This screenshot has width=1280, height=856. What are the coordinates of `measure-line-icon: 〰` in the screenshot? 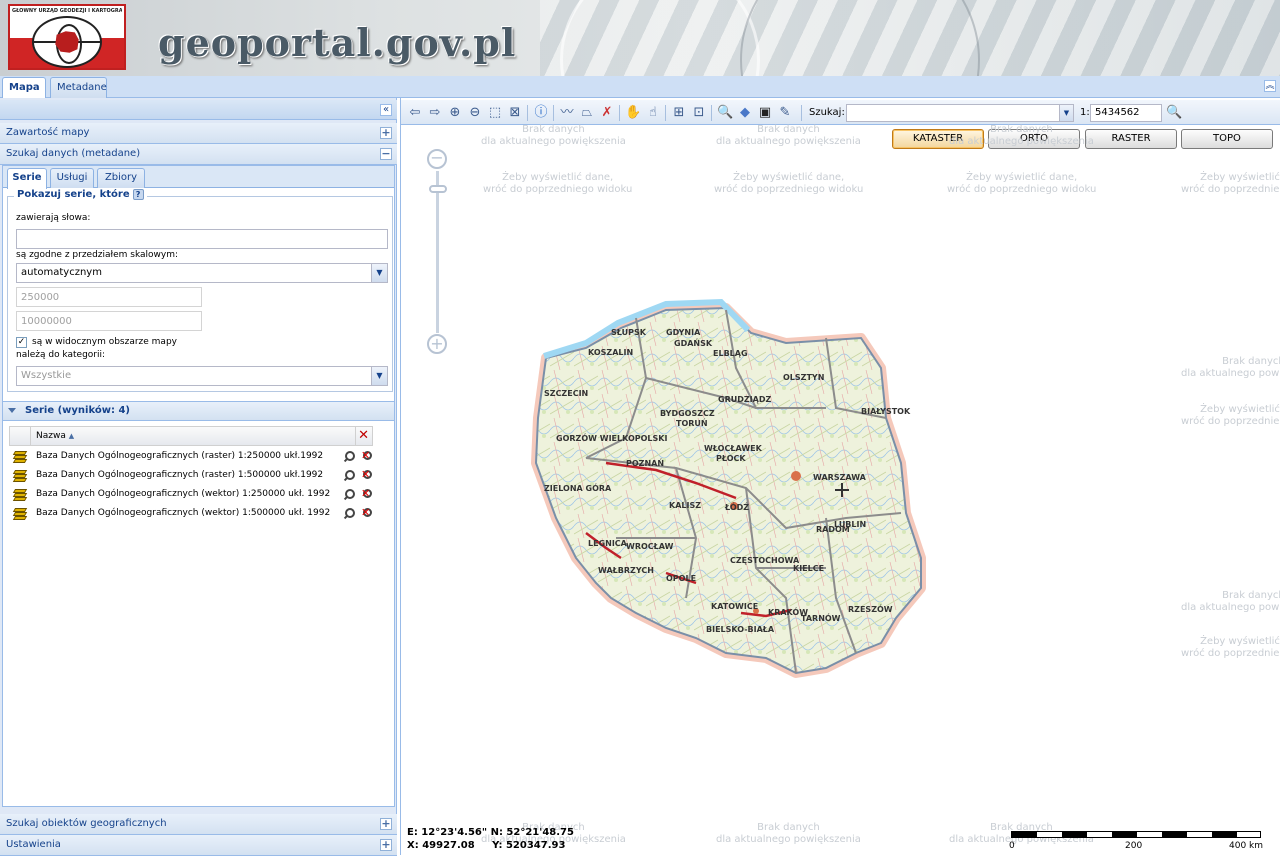 It's located at (567, 113).